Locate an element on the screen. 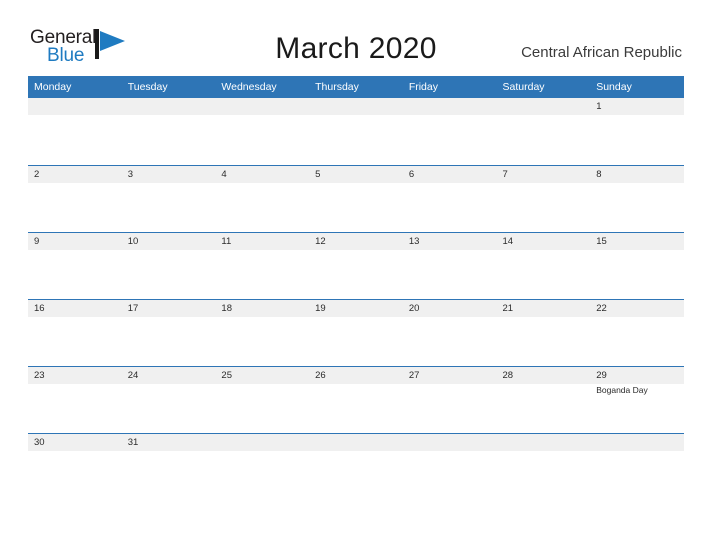 The image size is (712, 550). weekday-thursday: Thursday is located at coordinates (337, 87).